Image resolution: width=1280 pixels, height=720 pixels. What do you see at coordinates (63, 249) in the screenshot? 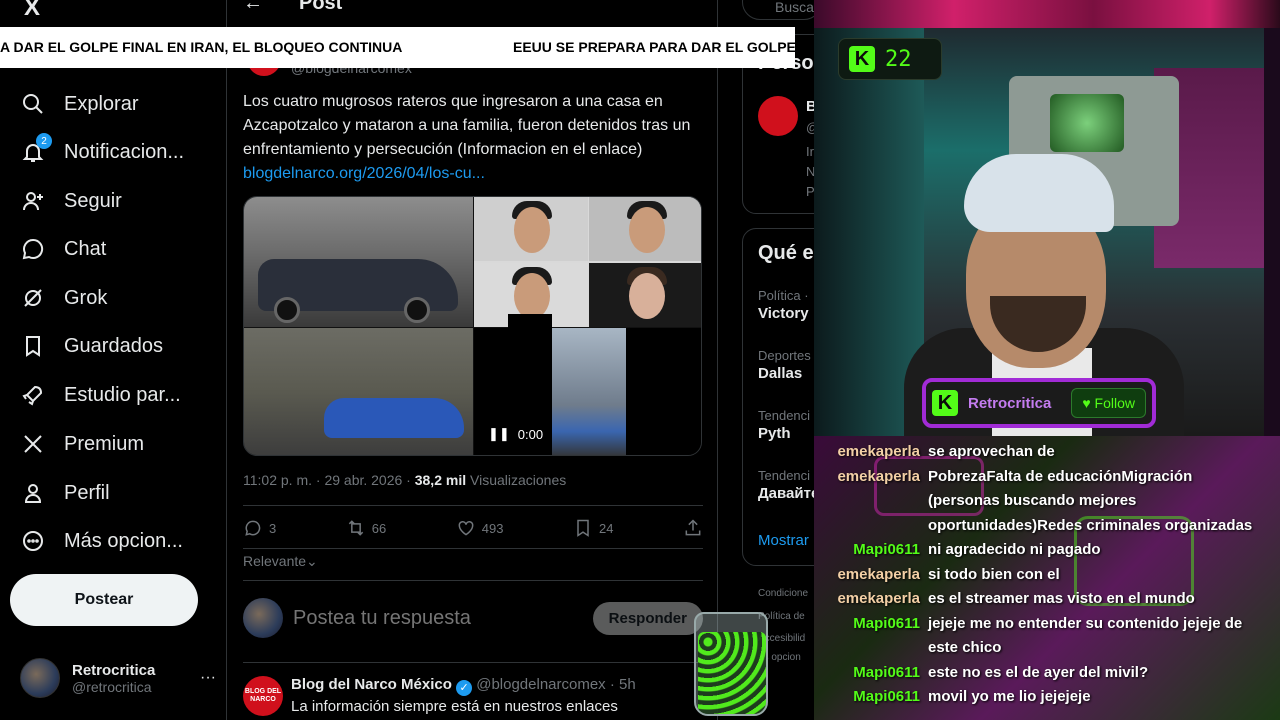
I see `sidebar-item-chat: Chat` at bounding box center [63, 249].